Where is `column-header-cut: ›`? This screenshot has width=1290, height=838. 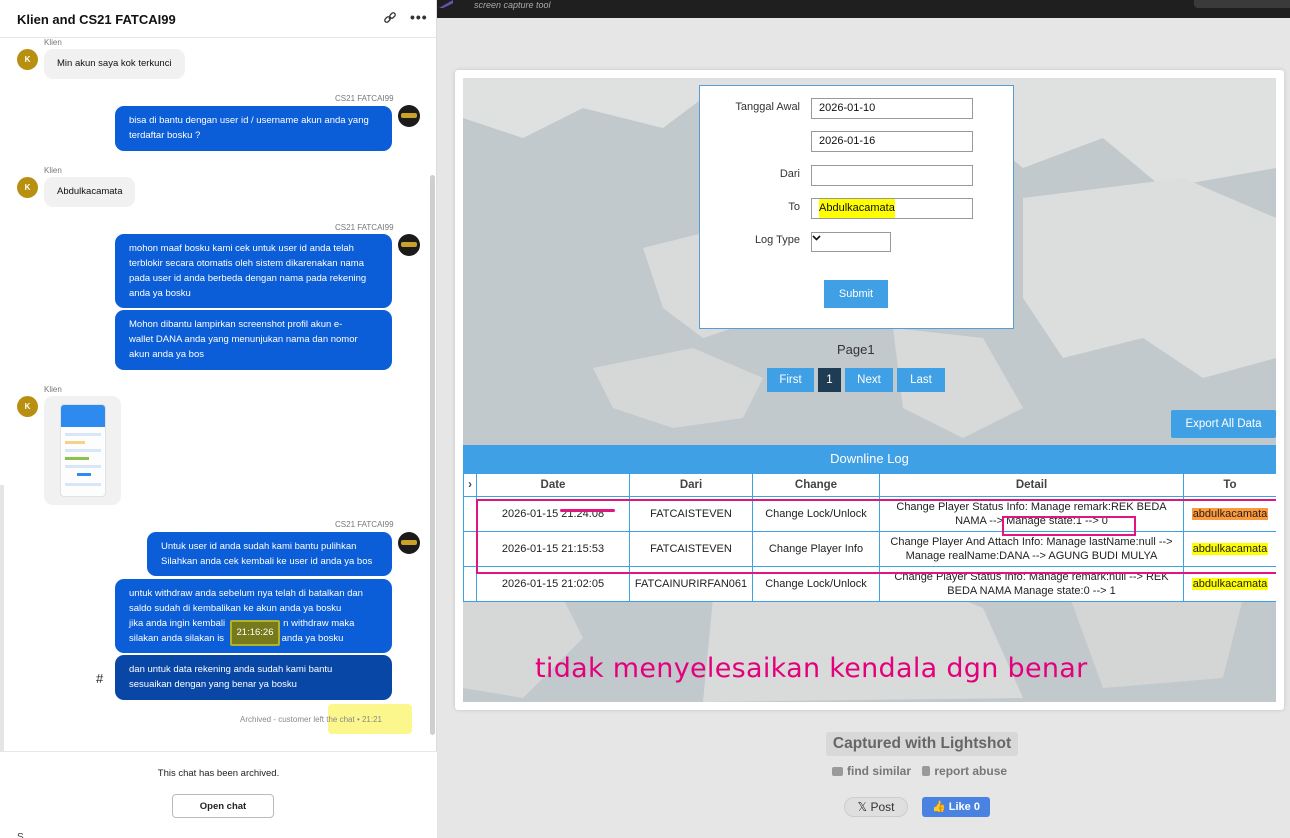
column-header-cut: › is located at coordinates (470, 485).